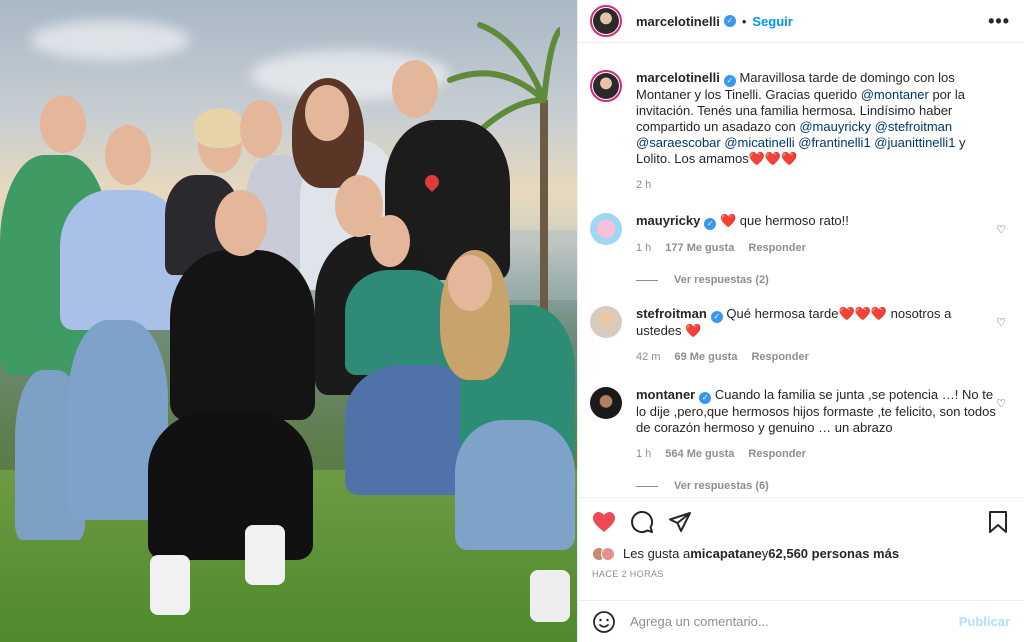 This screenshot has width=1024, height=642. Describe the element at coordinates (628, 574) in the screenshot. I see `post-time: HACE 2 HORAS` at that location.